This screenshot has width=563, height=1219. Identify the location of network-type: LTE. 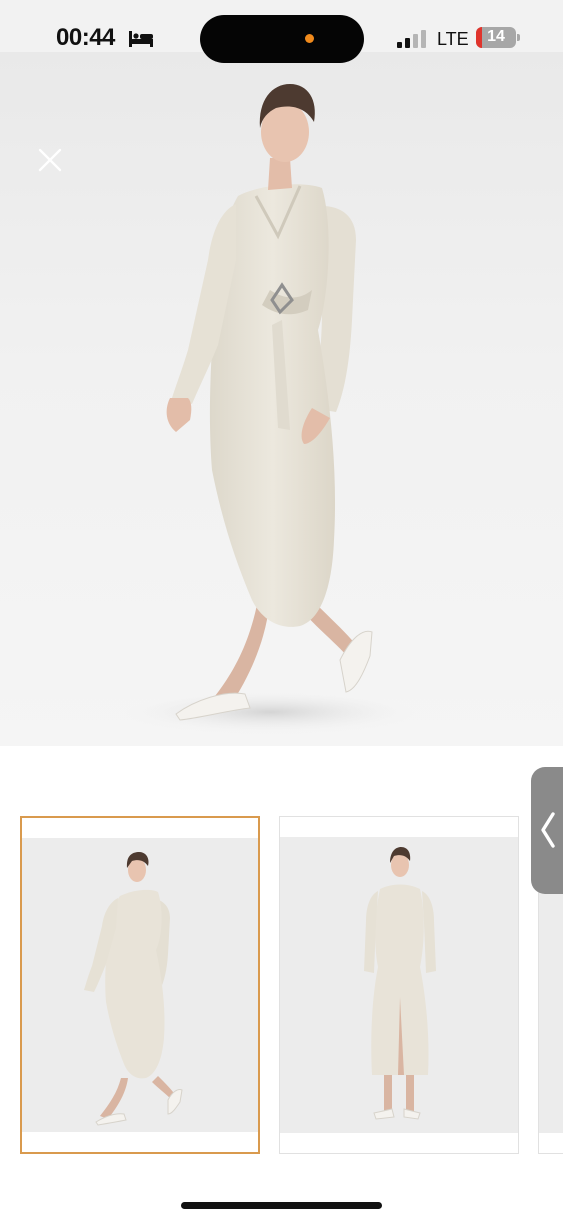
(453, 39).